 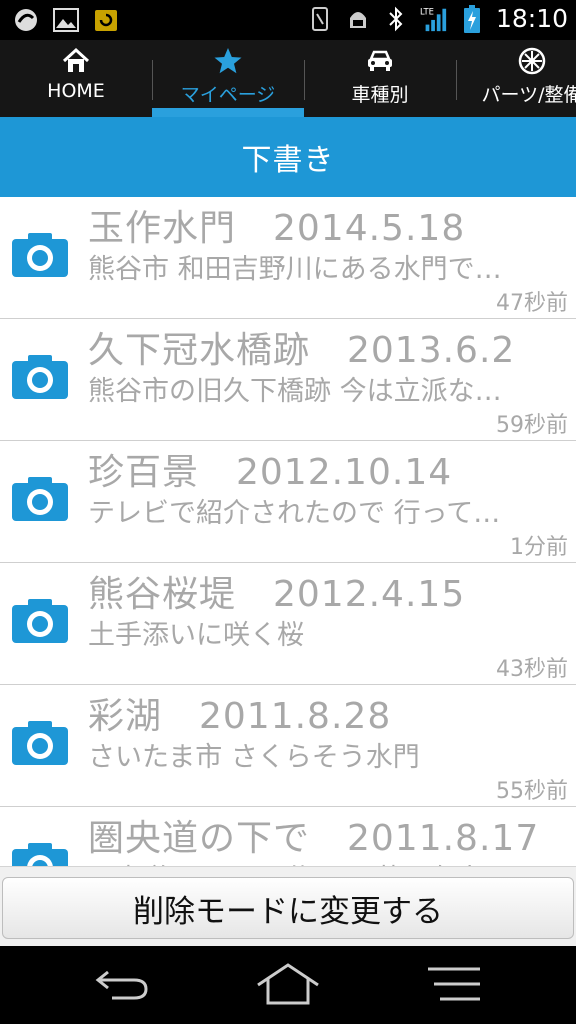 I want to click on draft-item: 圏央道の下で 2011.8.17 圏央道の下で… 休み… 荒川左岸, so click(x=288, y=836).